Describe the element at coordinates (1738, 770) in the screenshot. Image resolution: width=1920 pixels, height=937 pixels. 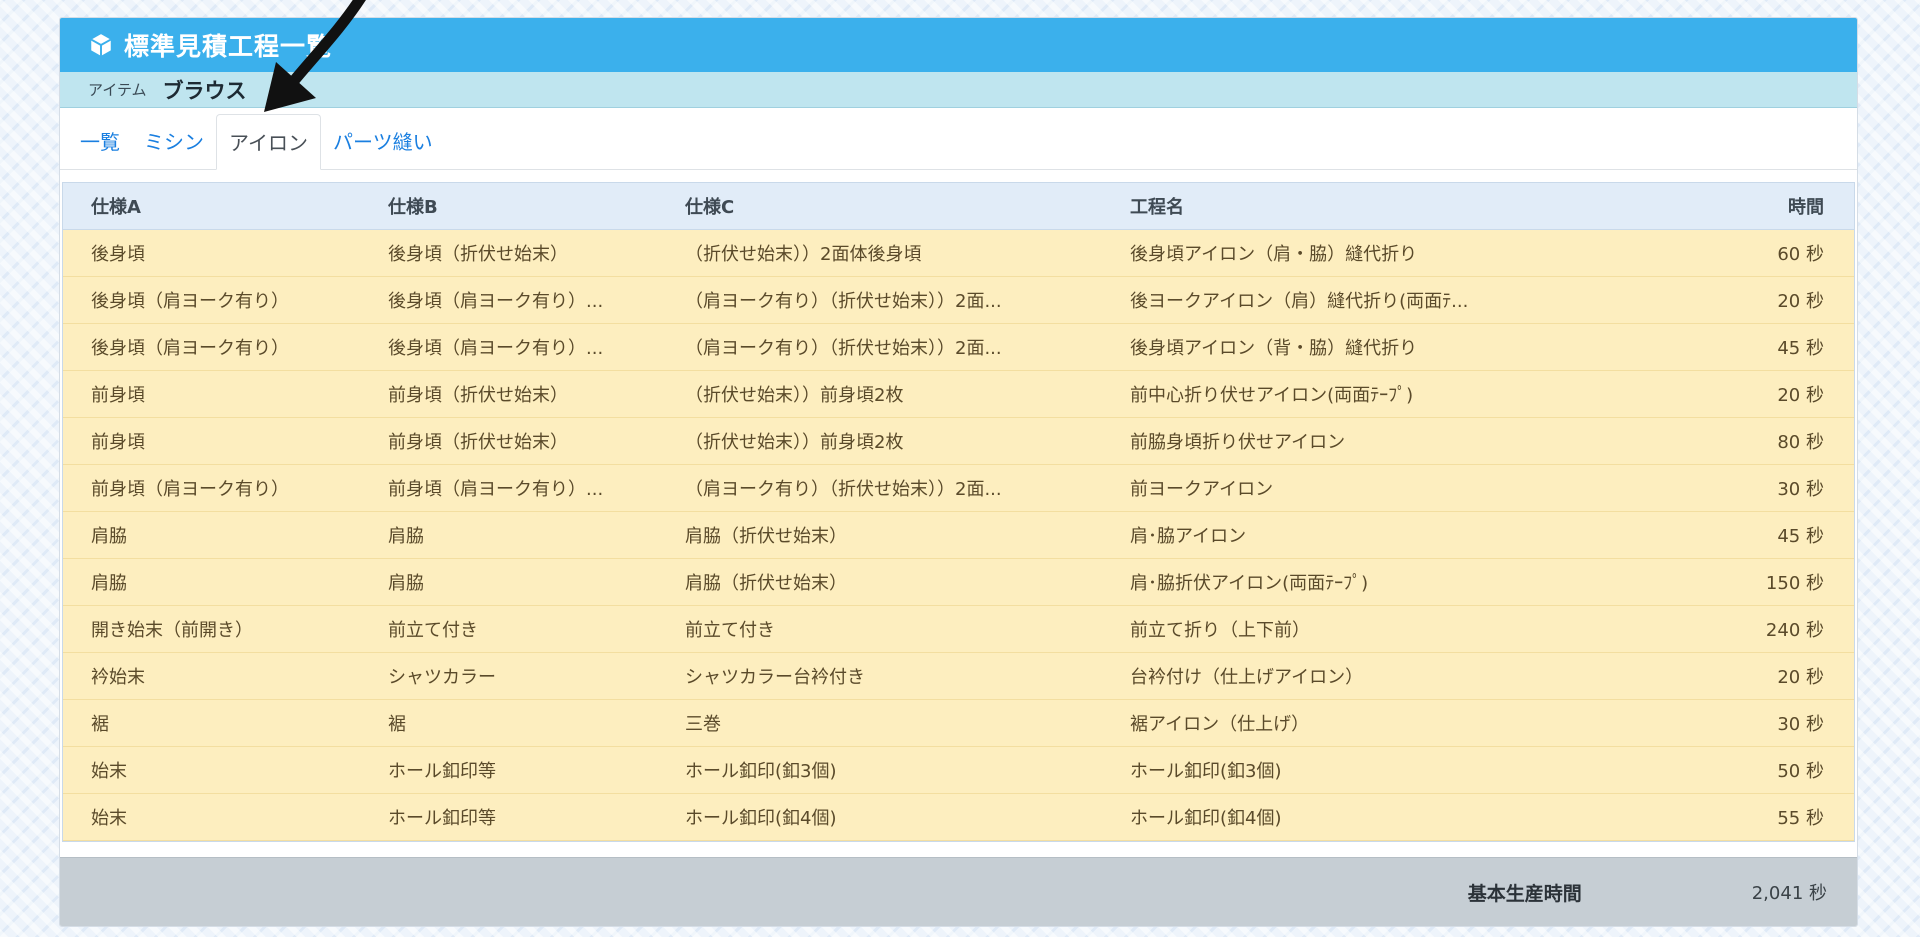
I see `cell-time: 50 秒` at that location.